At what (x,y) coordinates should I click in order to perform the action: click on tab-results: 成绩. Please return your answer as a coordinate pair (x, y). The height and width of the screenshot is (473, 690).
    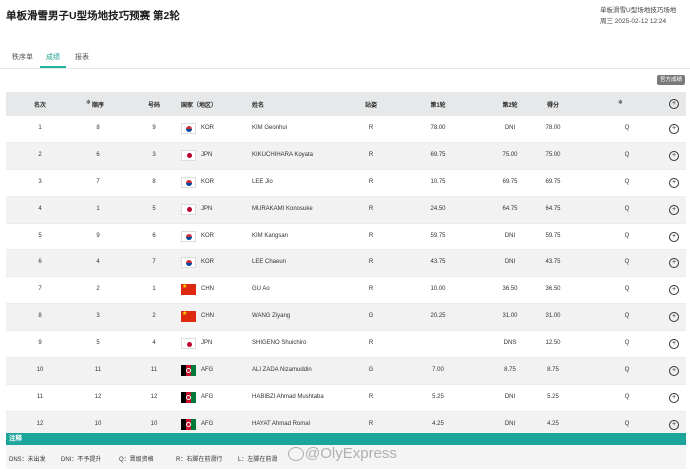
    Looking at the image, I should click on (53, 57).